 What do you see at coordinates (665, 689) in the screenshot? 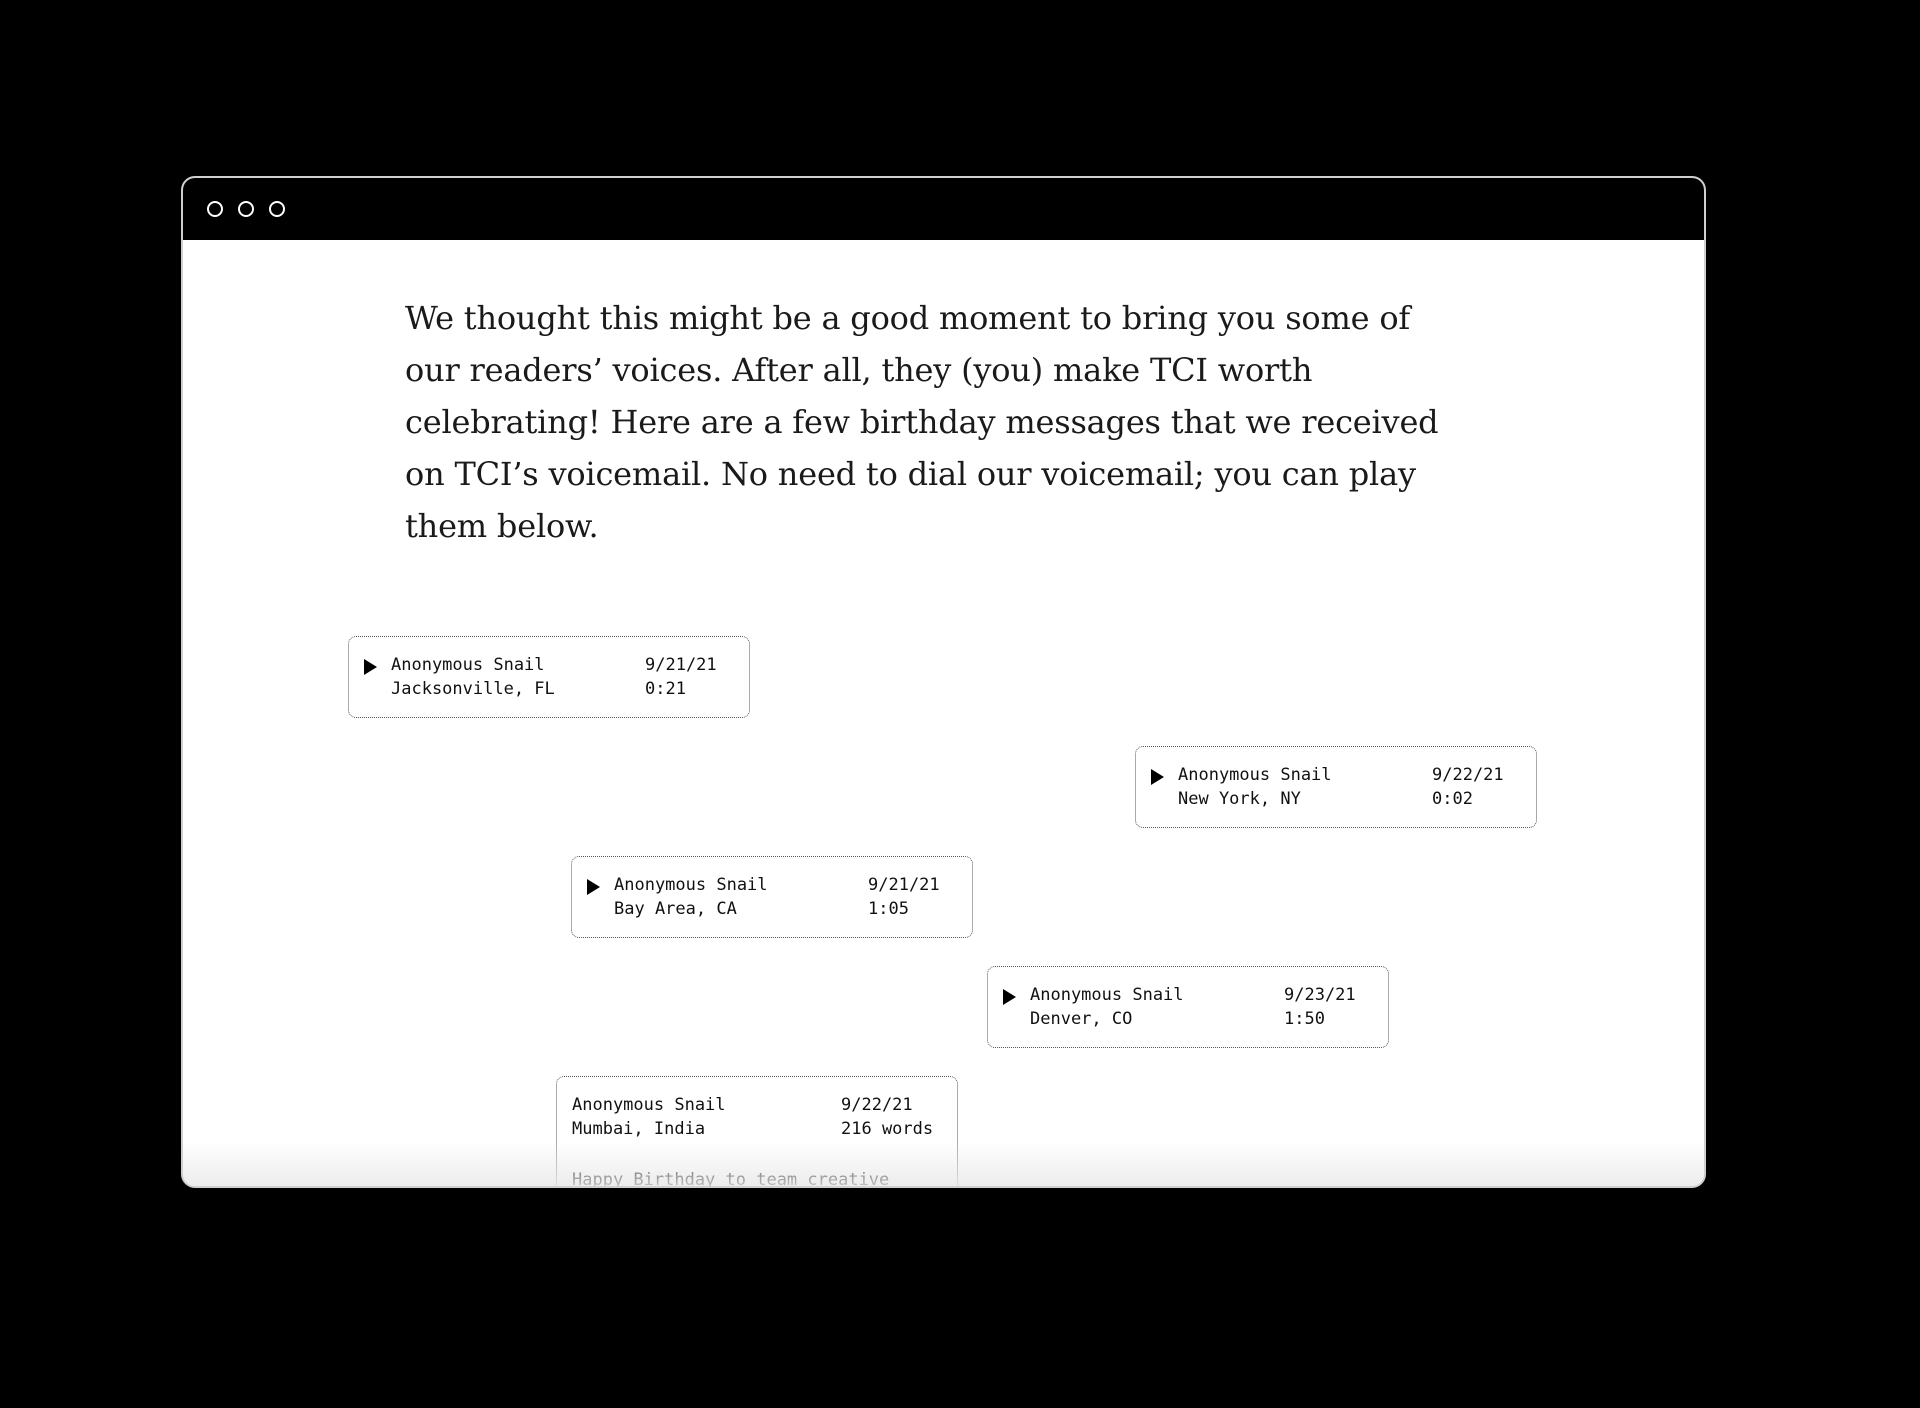
I see `voicemail-duration: 0:21` at bounding box center [665, 689].